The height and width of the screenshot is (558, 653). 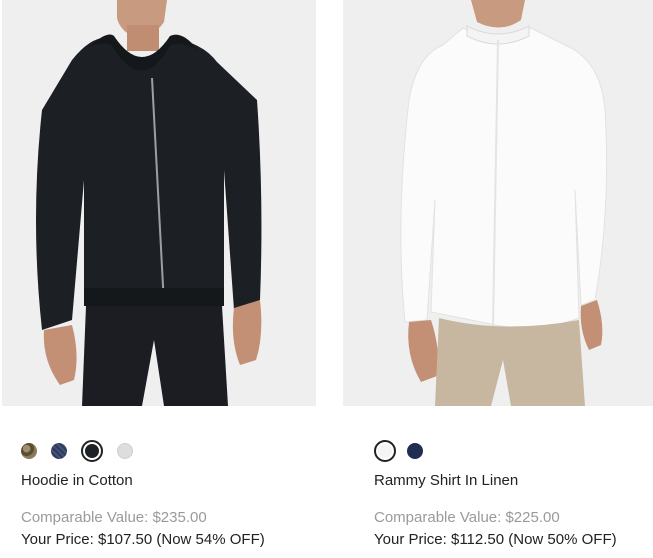 What do you see at coordinates (59, 451) in the screenshot?
I see `swatch-navy-pattern` at bounding box center [59, 451].